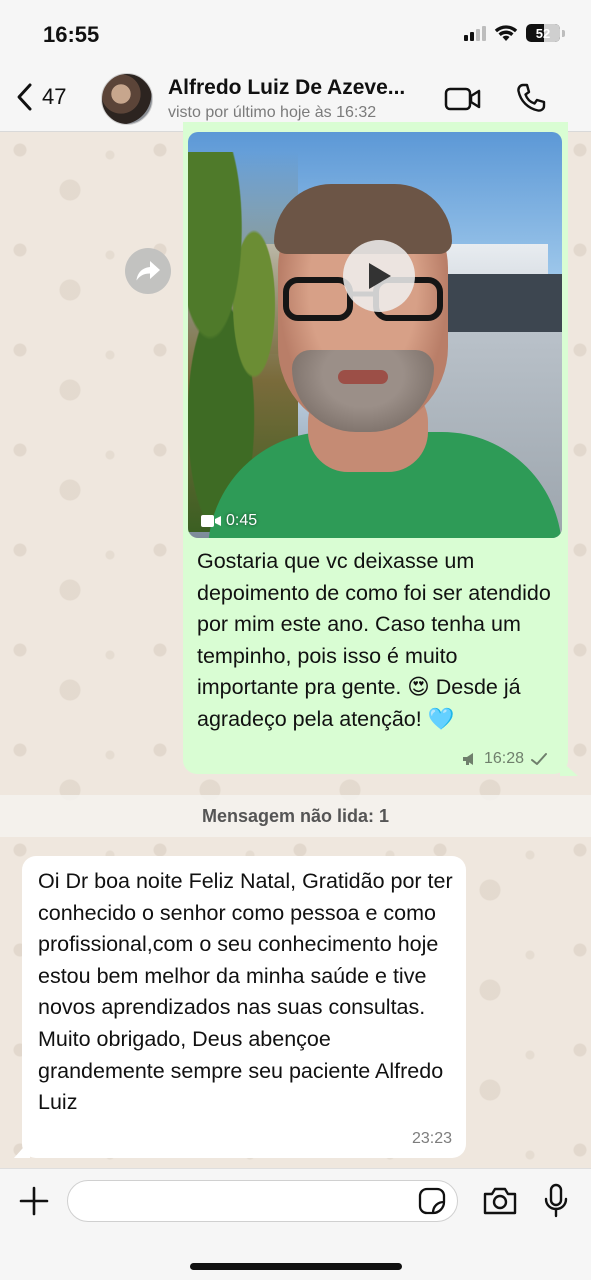 This screenshot has height=1280, width=591. I want to click on chevron-left-icon, so click(24, 97).